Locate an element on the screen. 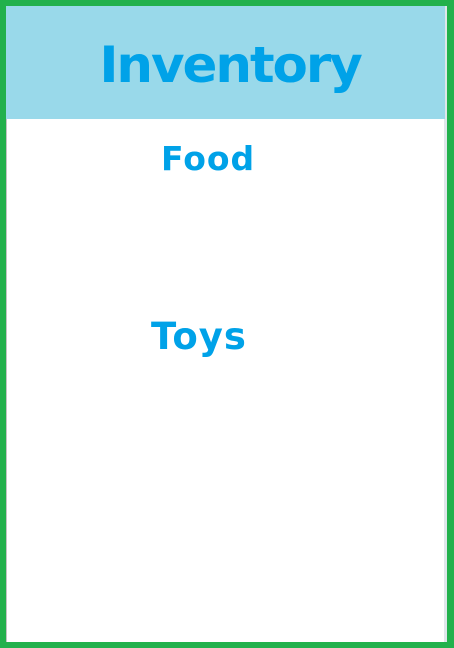 The height and width of the screenshot is (648, 454). category-toys: Toys is located at coordinates (199, 336).